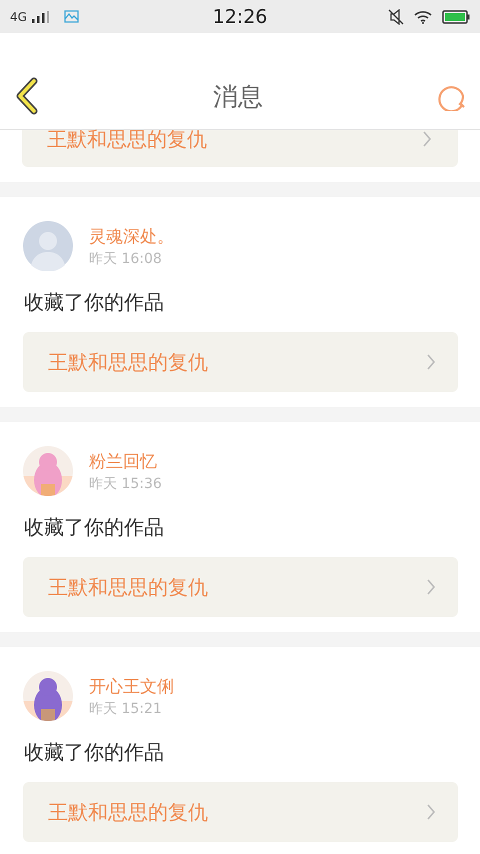 The image size is (480, 854). What do you see at coordinates (423, 17) in the screenshot?
I see `wifi-icon` at bounding box center [423, 17].